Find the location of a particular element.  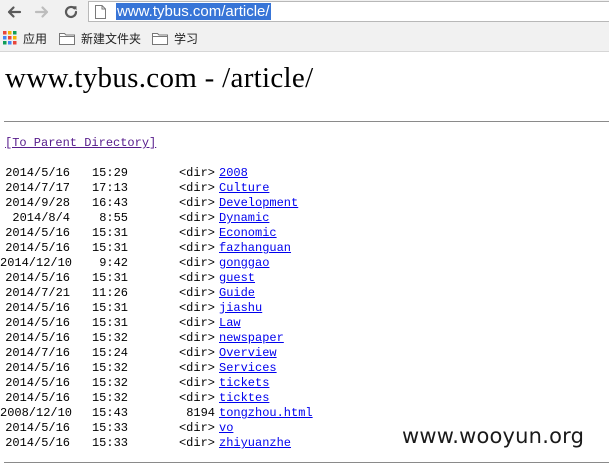

page-icon is located at coordinates (100, 14).